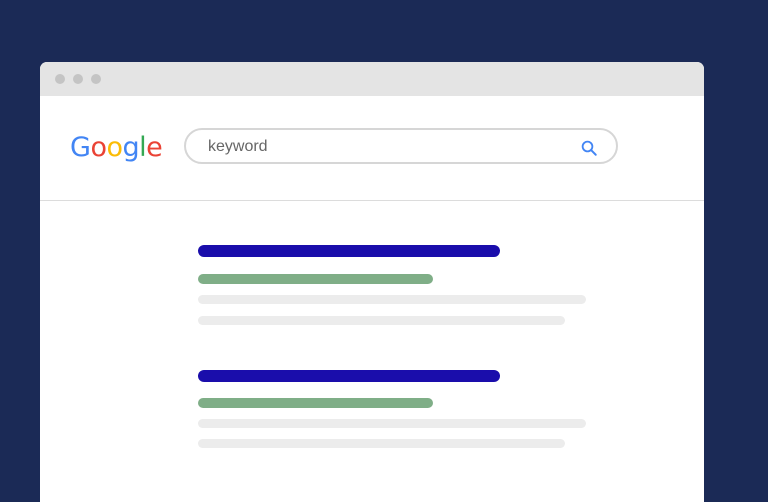 The height and width of the screenshot is (502, 768). Describe the element at coordinates (372, 79) in the screenshot. I see `browser-titlebar` at that location.